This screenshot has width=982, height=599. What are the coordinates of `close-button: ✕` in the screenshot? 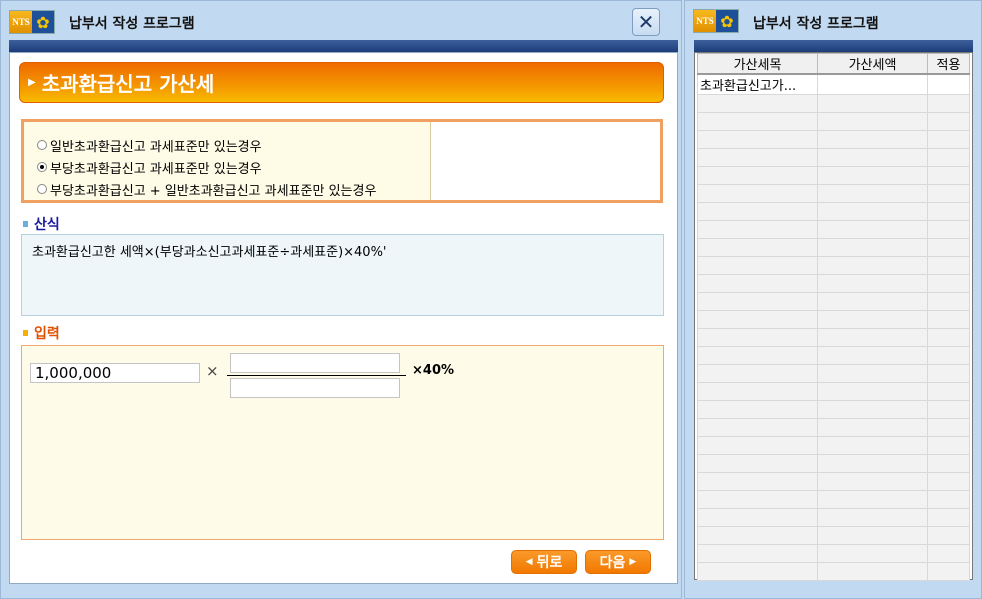 It's located at (646, 22).